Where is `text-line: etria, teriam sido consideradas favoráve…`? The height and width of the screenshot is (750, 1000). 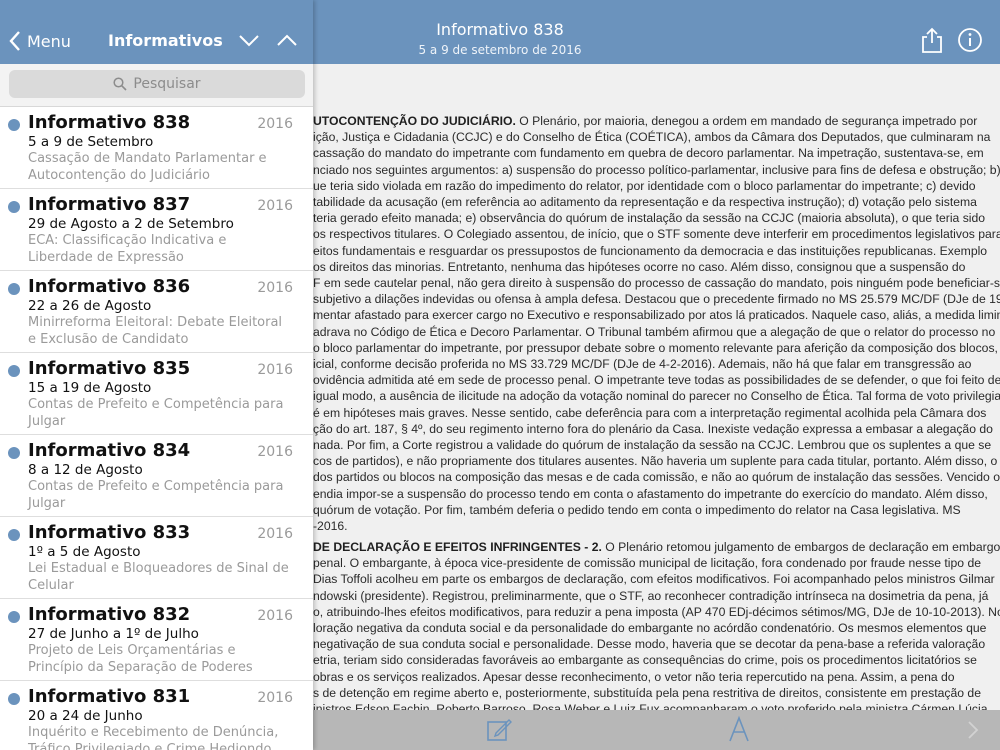
text-line: etria, teriam sido consideradas favoráve… is located at coordinates (645, 660).